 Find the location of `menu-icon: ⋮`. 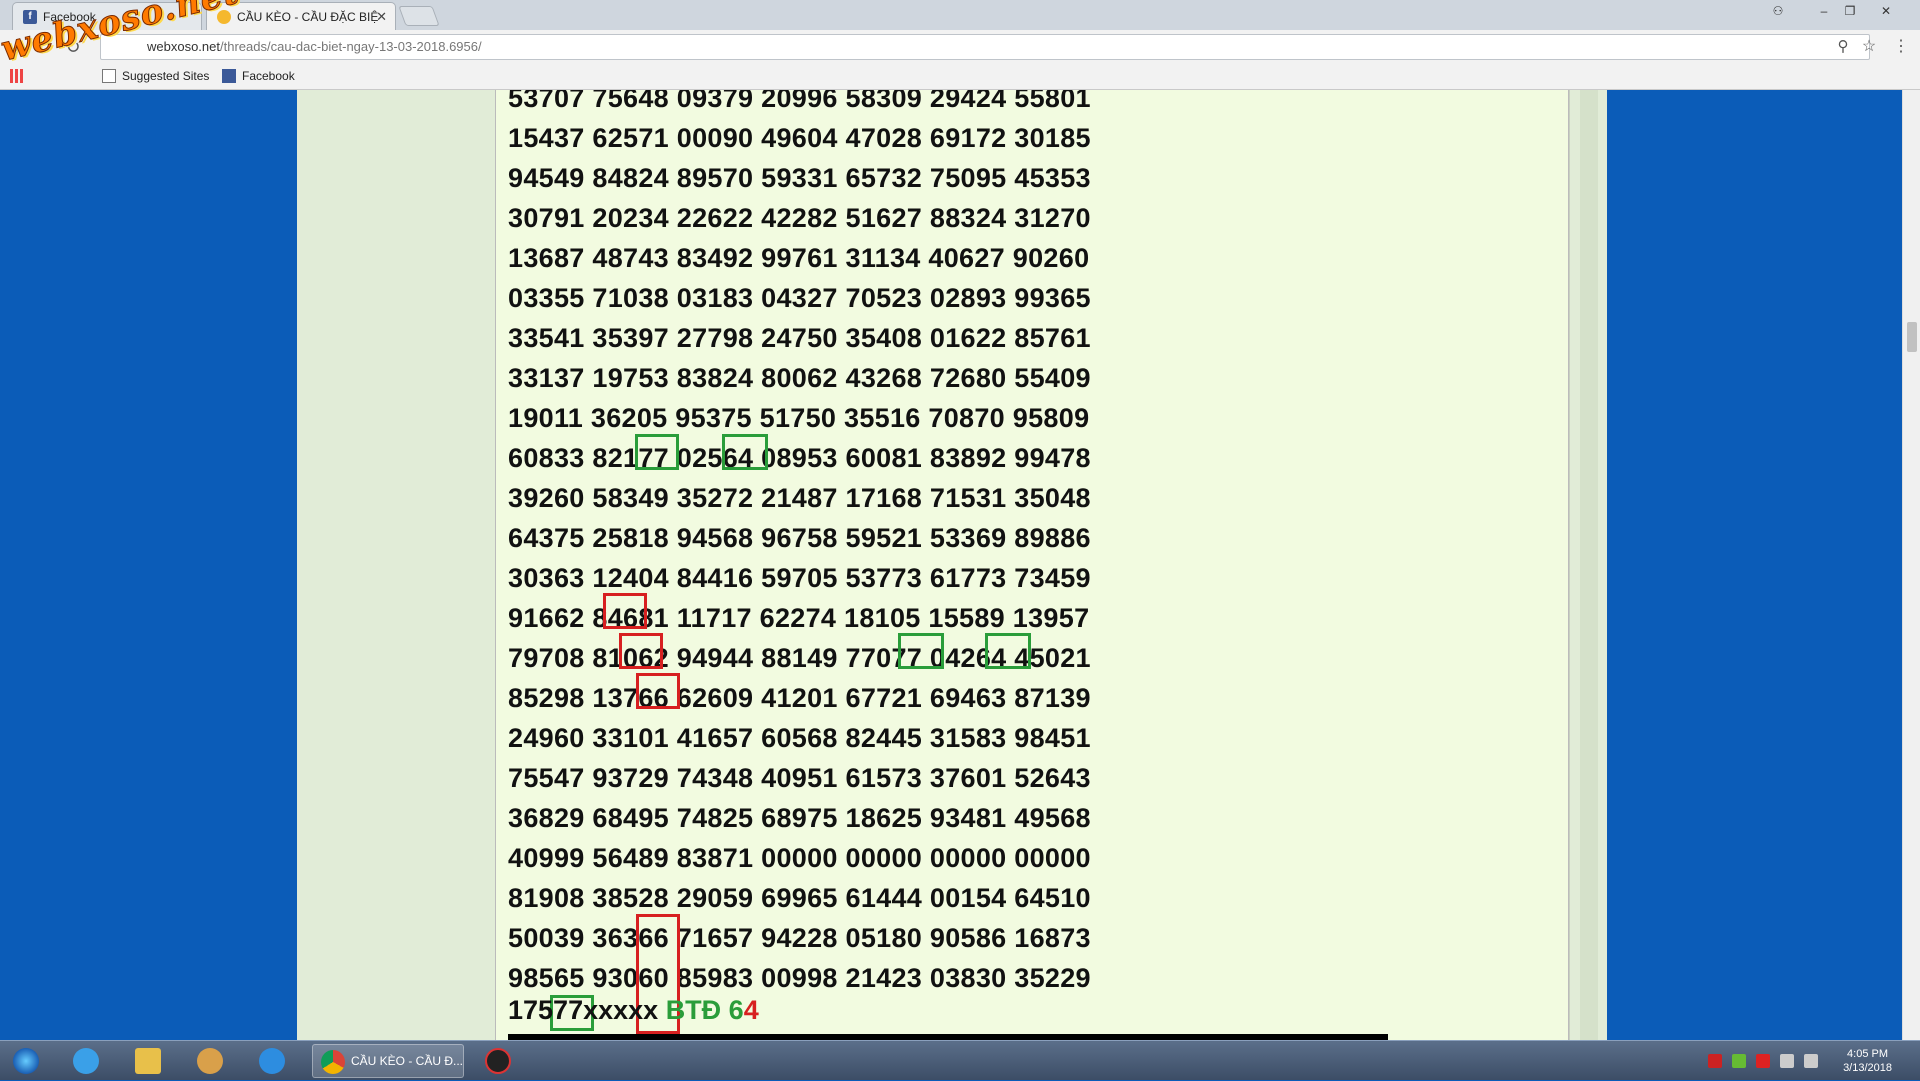

menu-icon: ⋮ is located at coordinates (1901, 47).